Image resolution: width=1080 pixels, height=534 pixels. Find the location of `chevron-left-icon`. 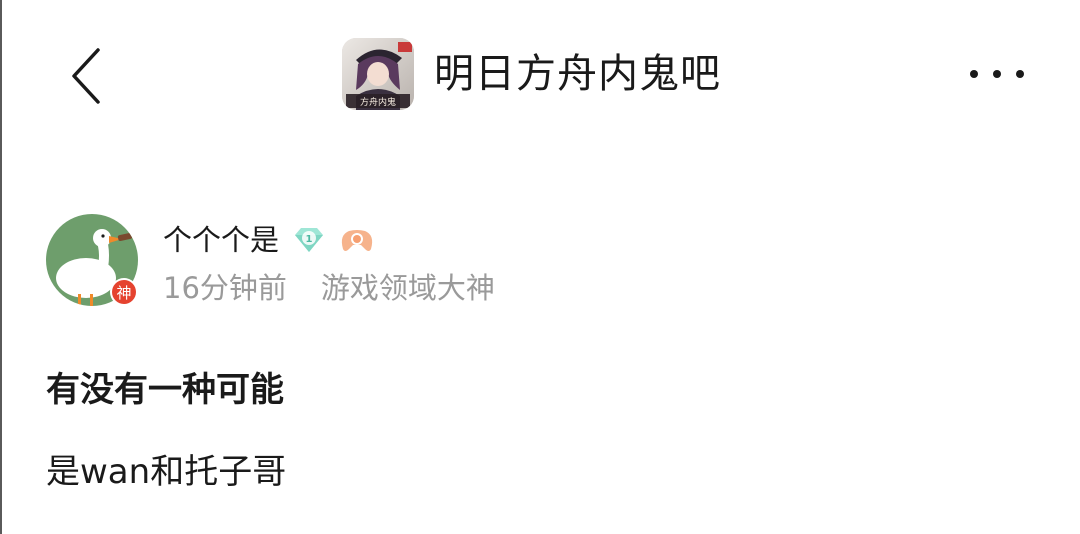

chevron-left-icon is located at coordinates (86, 76).